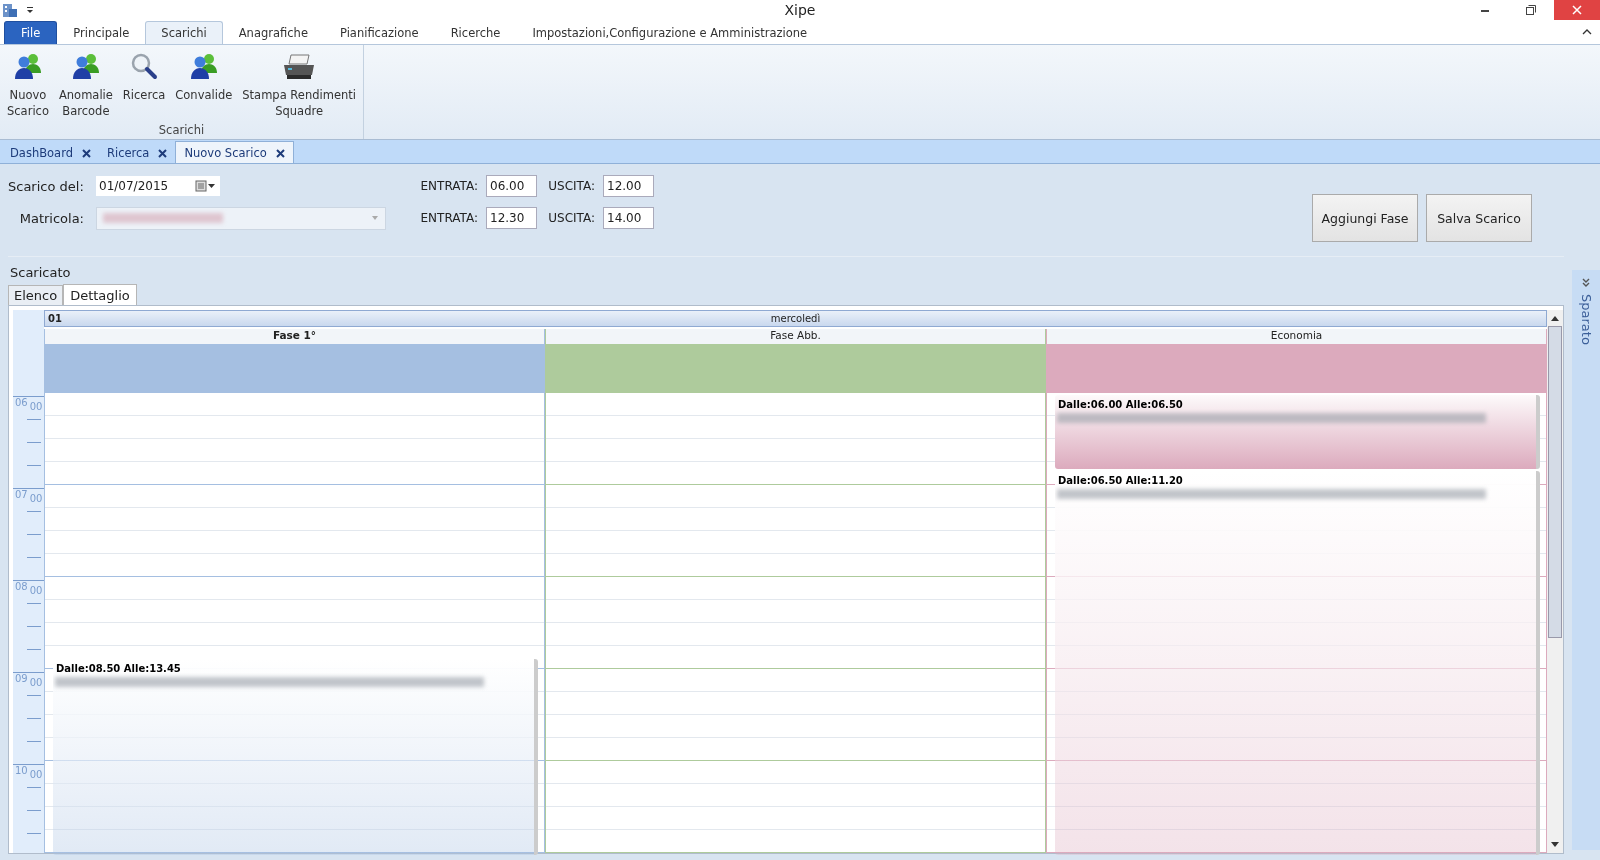  What do you see at coordinates (1120, 480) in the screenshot?
I see `appointment-time: Dalle:06.50 Alle:11.20` at bounding box center [1120, 480].